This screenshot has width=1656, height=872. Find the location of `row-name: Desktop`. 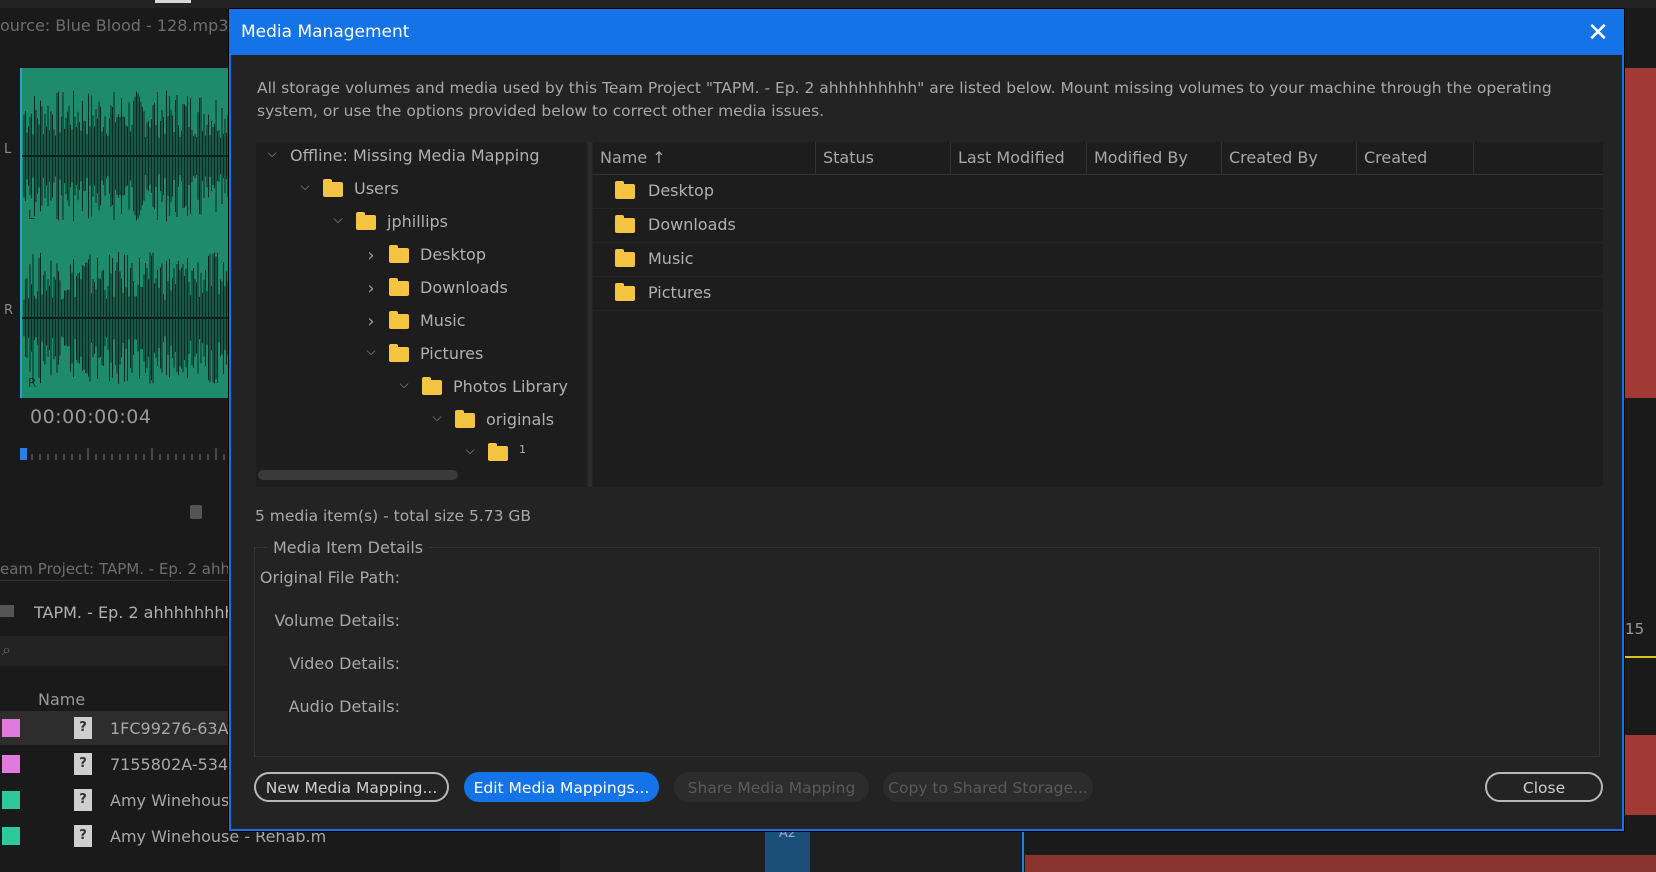

row-name: Desktop is located at coordinates (681, 190).